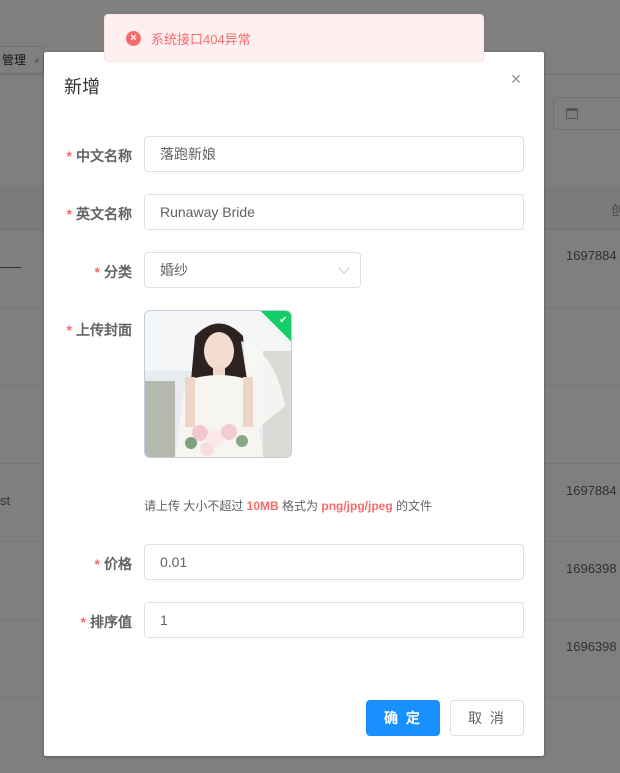  I want to click on cover-image, so click(218, 384).